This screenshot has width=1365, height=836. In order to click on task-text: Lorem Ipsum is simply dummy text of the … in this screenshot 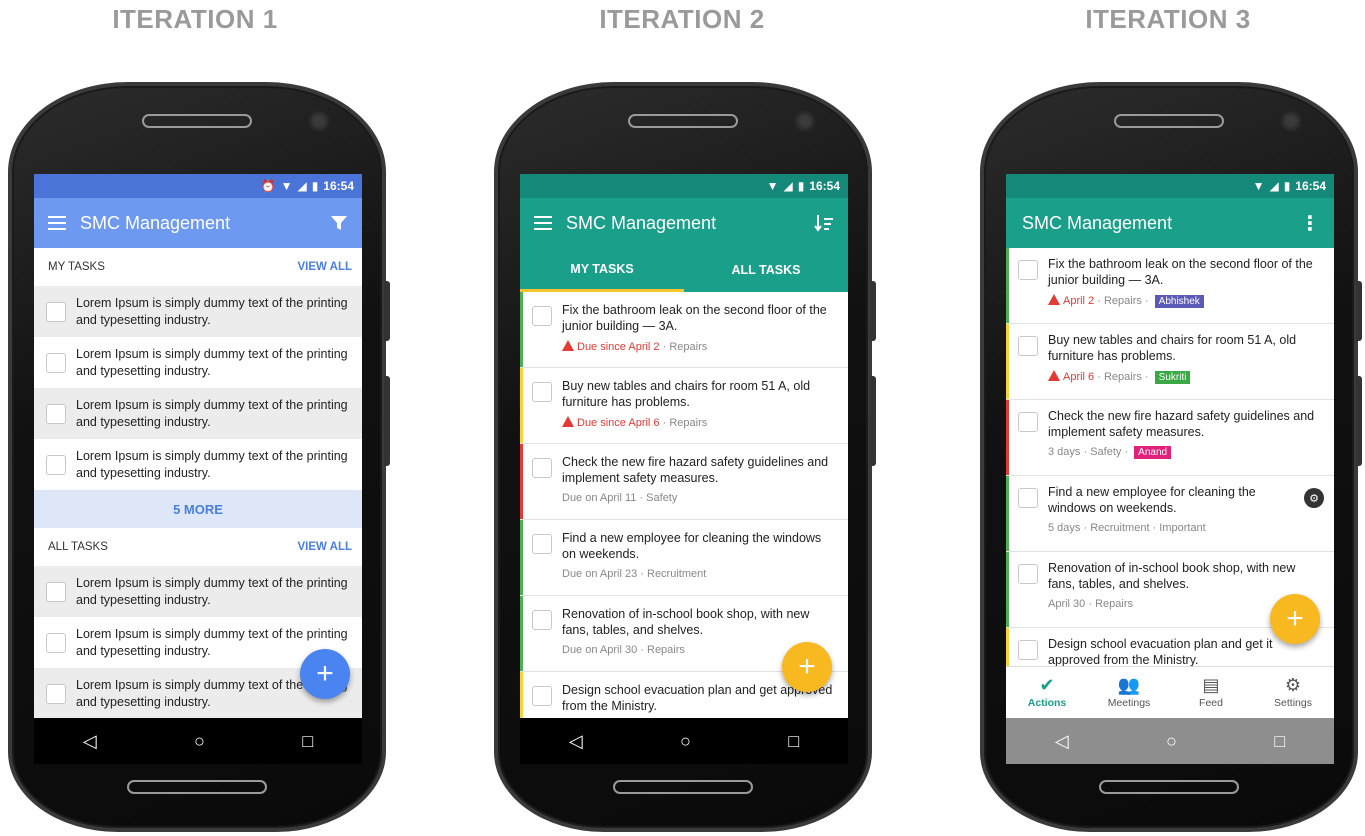, I will do `click(212, 413)`.